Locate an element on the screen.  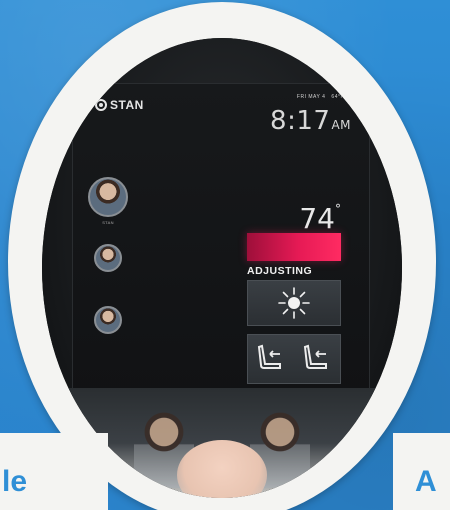
temperature-unit: ° is located at coordinates (338, 209).